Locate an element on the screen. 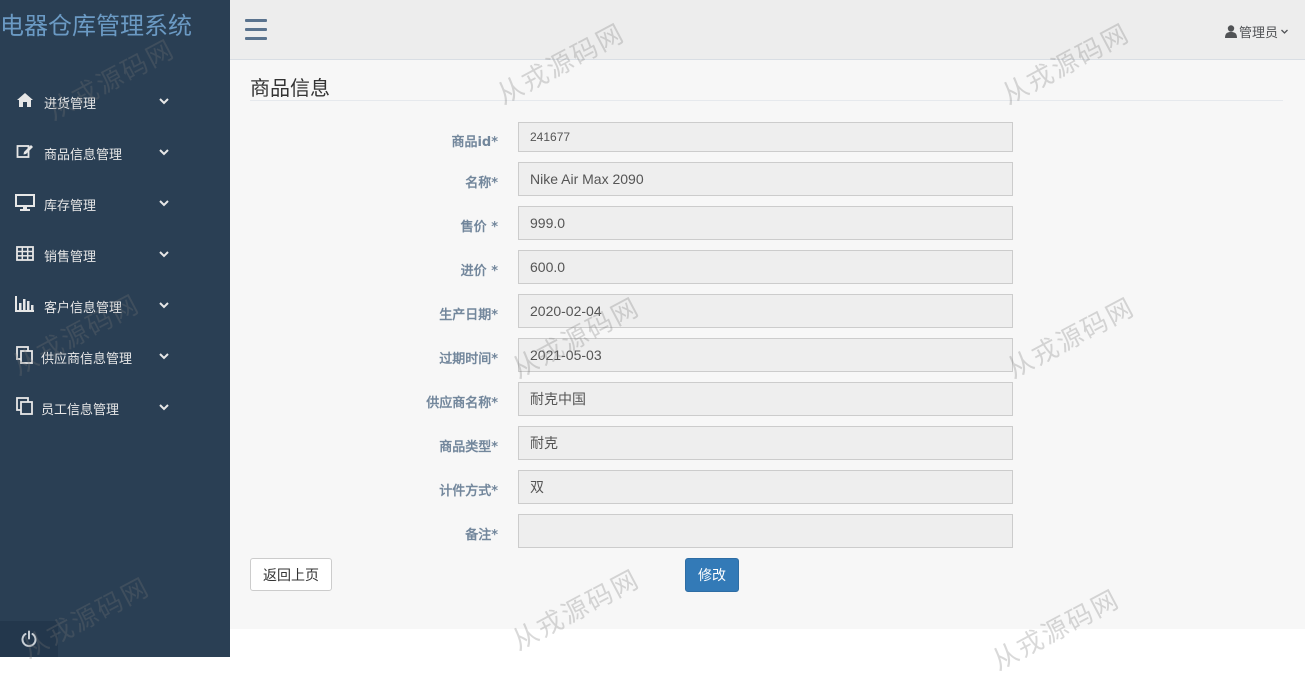 The image size is (1305, 678). user-name: 管理员 is located at coordinates (1258, 33).